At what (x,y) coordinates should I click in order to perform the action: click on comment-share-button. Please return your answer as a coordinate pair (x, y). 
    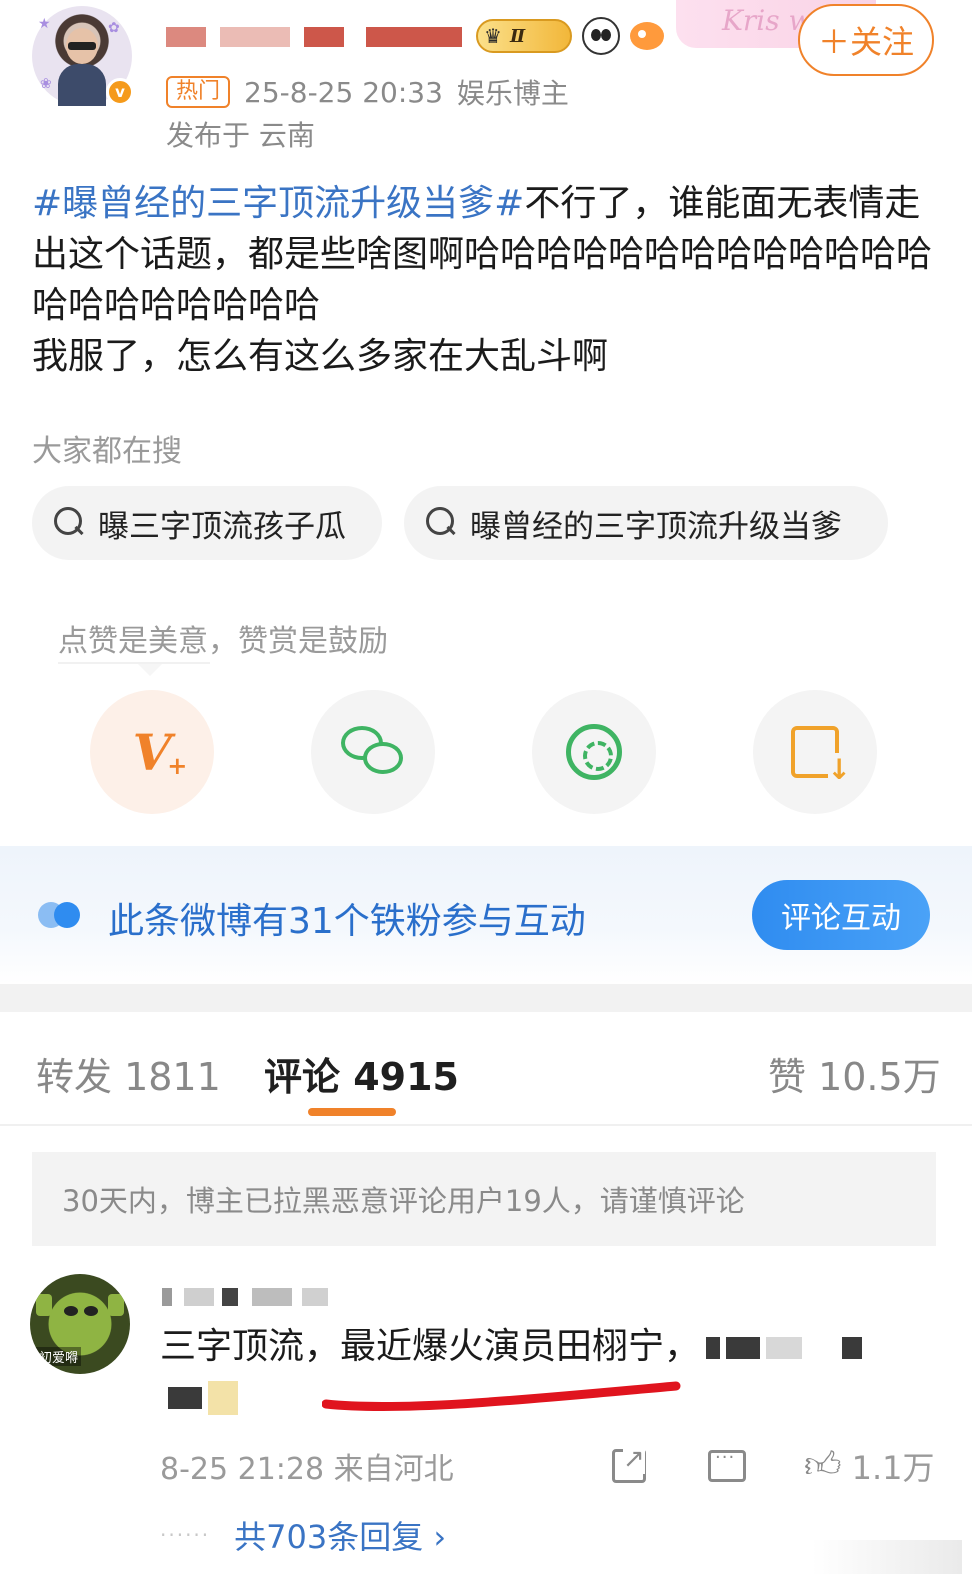
    Looking at the image, I should click on (629, 1466).